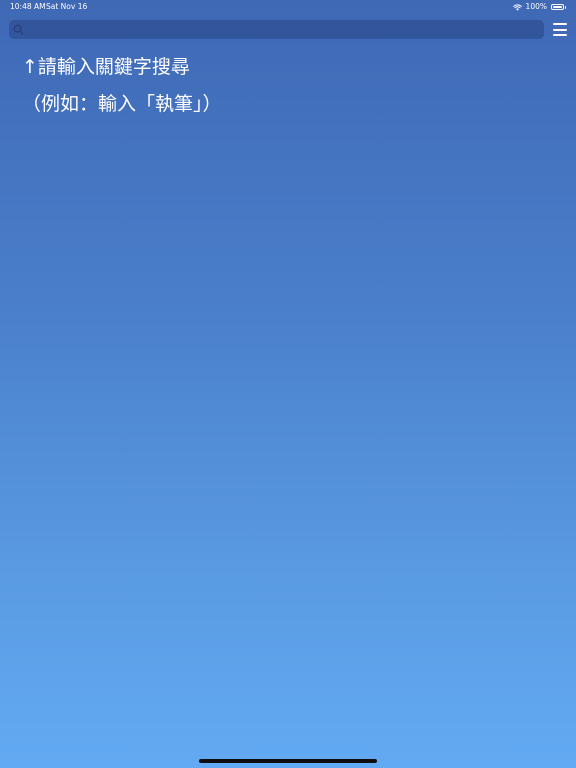  I want to click on search-example-text: （例如：輸入「執筆」）, so click(122, 104).